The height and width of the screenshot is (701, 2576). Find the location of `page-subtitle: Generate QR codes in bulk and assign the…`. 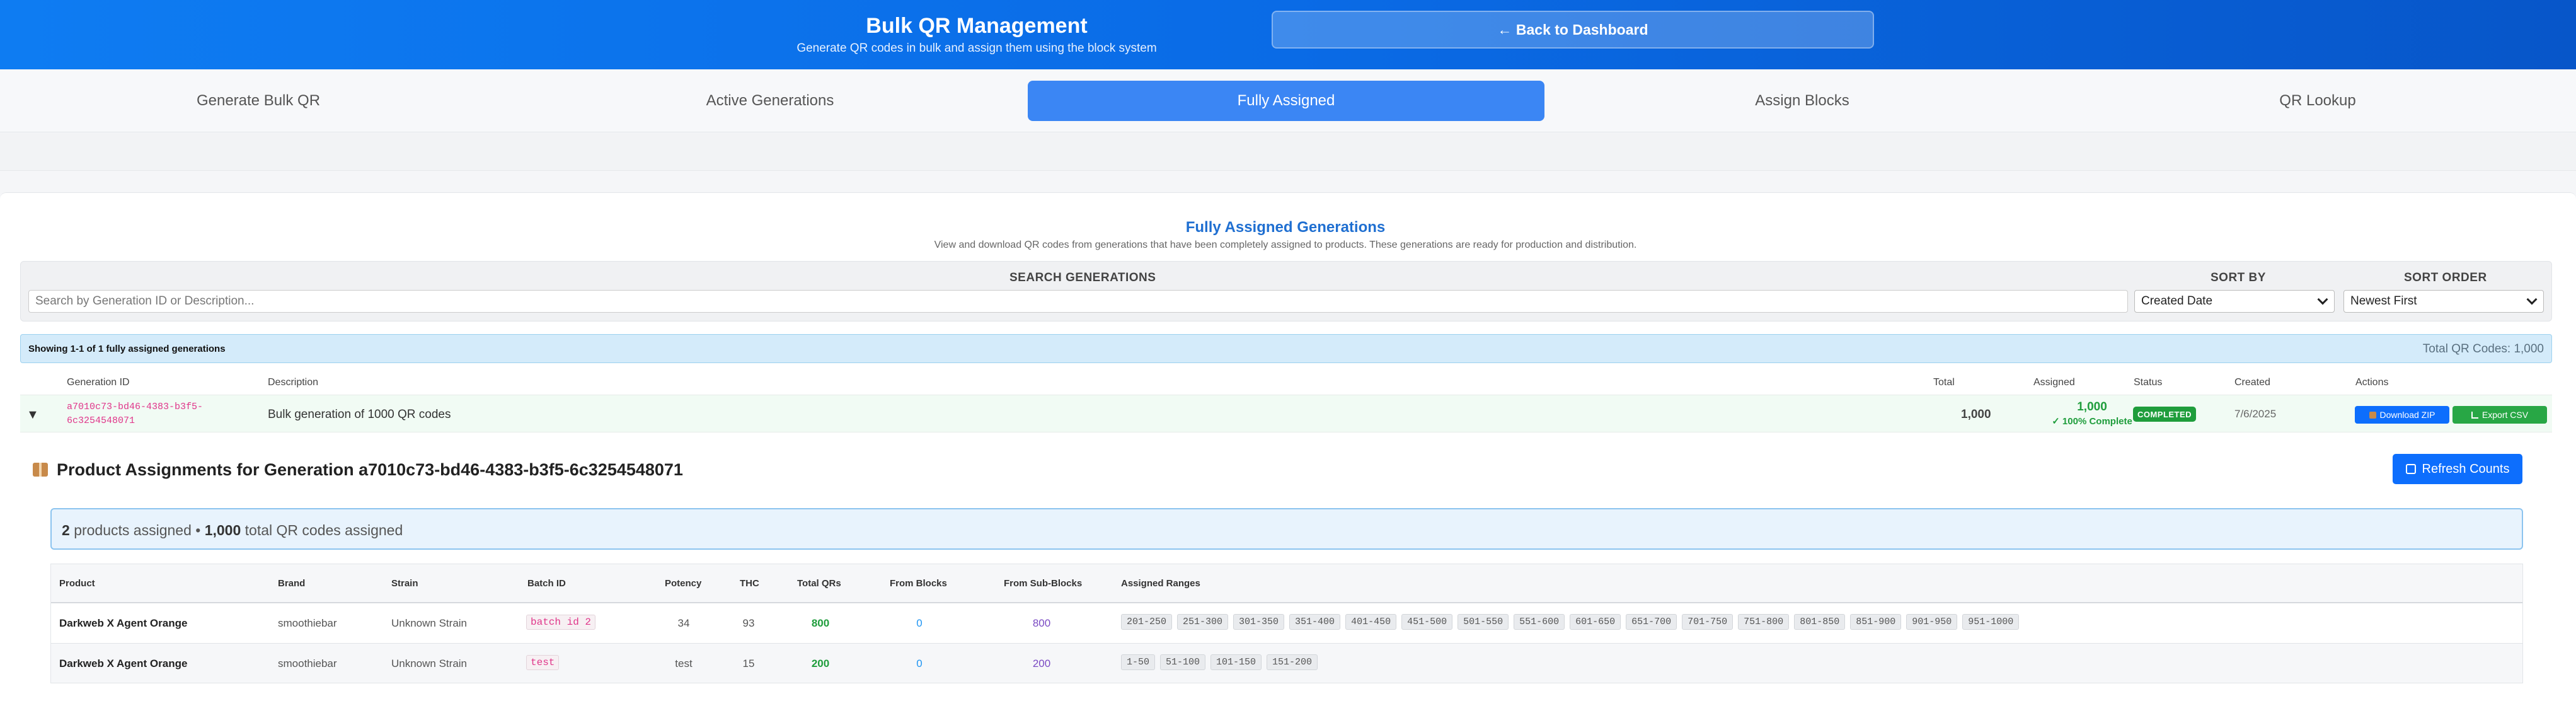

page-subtitle: Generate QR codes in bulk and assign the… is located at coordinates (976, 48).